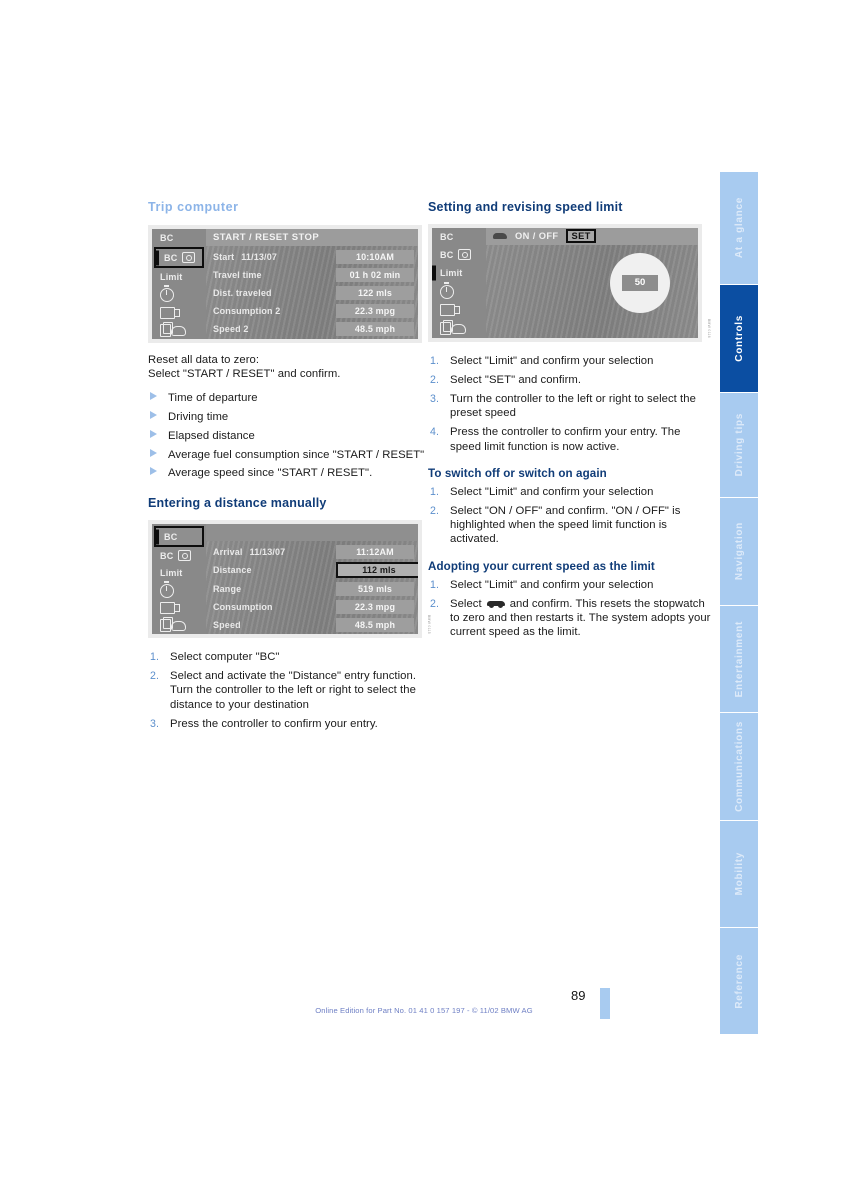 The image size is (848, 1200). What do you see at coordinates (179, 330) in the screenshot?
I see `strip-item-pages` at bounding box center [179, 330].